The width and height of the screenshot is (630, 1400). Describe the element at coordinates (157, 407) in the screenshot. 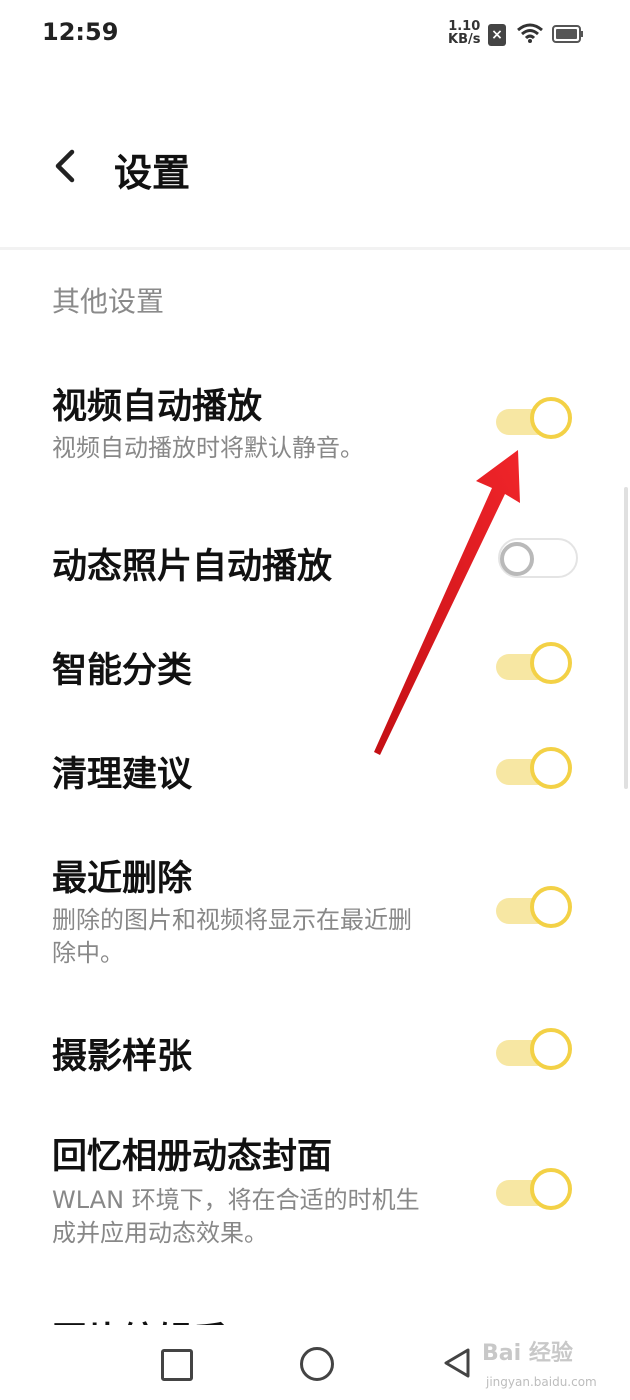

I see `setting-title: 视频自动播放` at that location.